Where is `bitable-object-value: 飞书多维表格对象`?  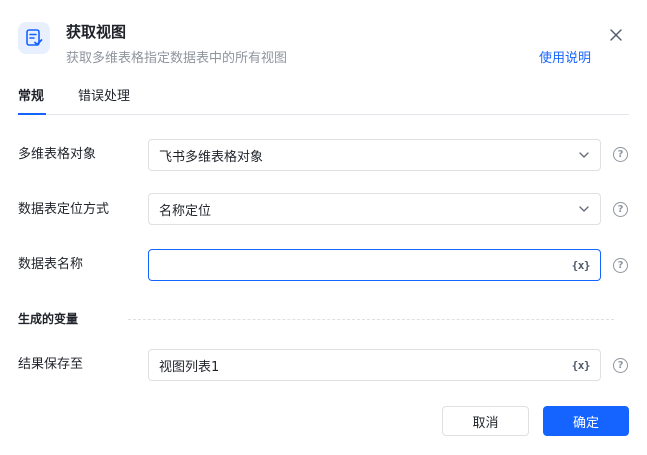 bitable-object-value: 飞书多维表格对象 is located at coordinates (211, 157).